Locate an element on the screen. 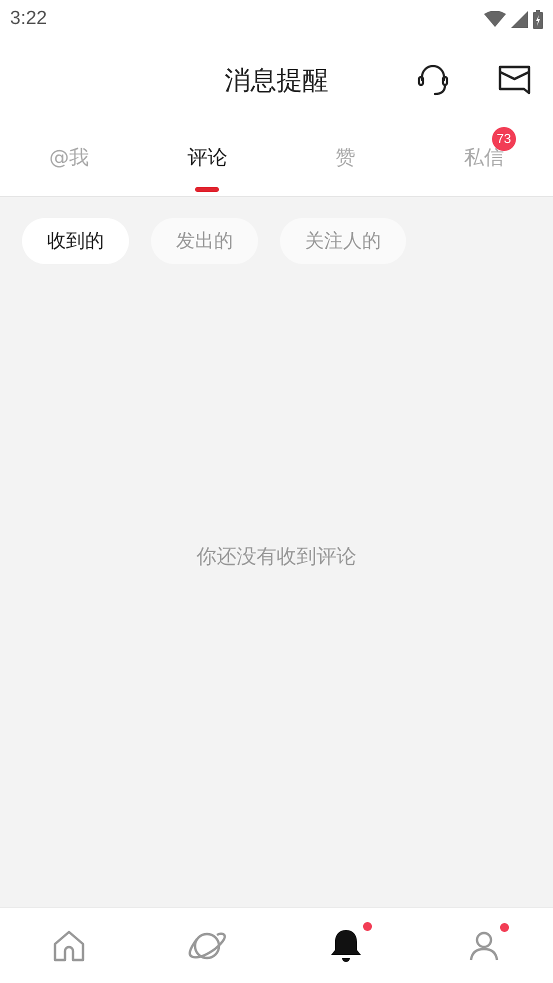 Image resolution: width=553 pixels, height=983 pixels. tab: @我 is located at coordinates (69, 159).